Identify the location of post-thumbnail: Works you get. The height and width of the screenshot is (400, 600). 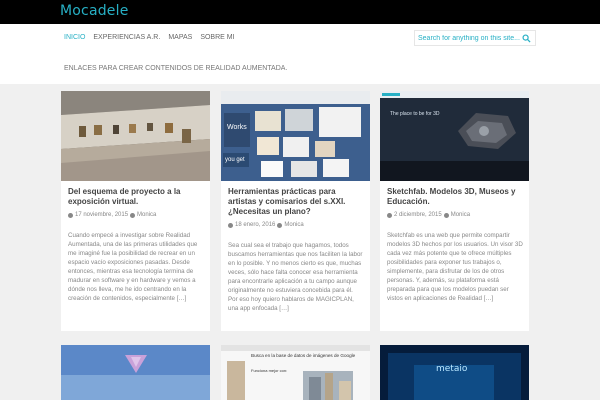
(295, 136).